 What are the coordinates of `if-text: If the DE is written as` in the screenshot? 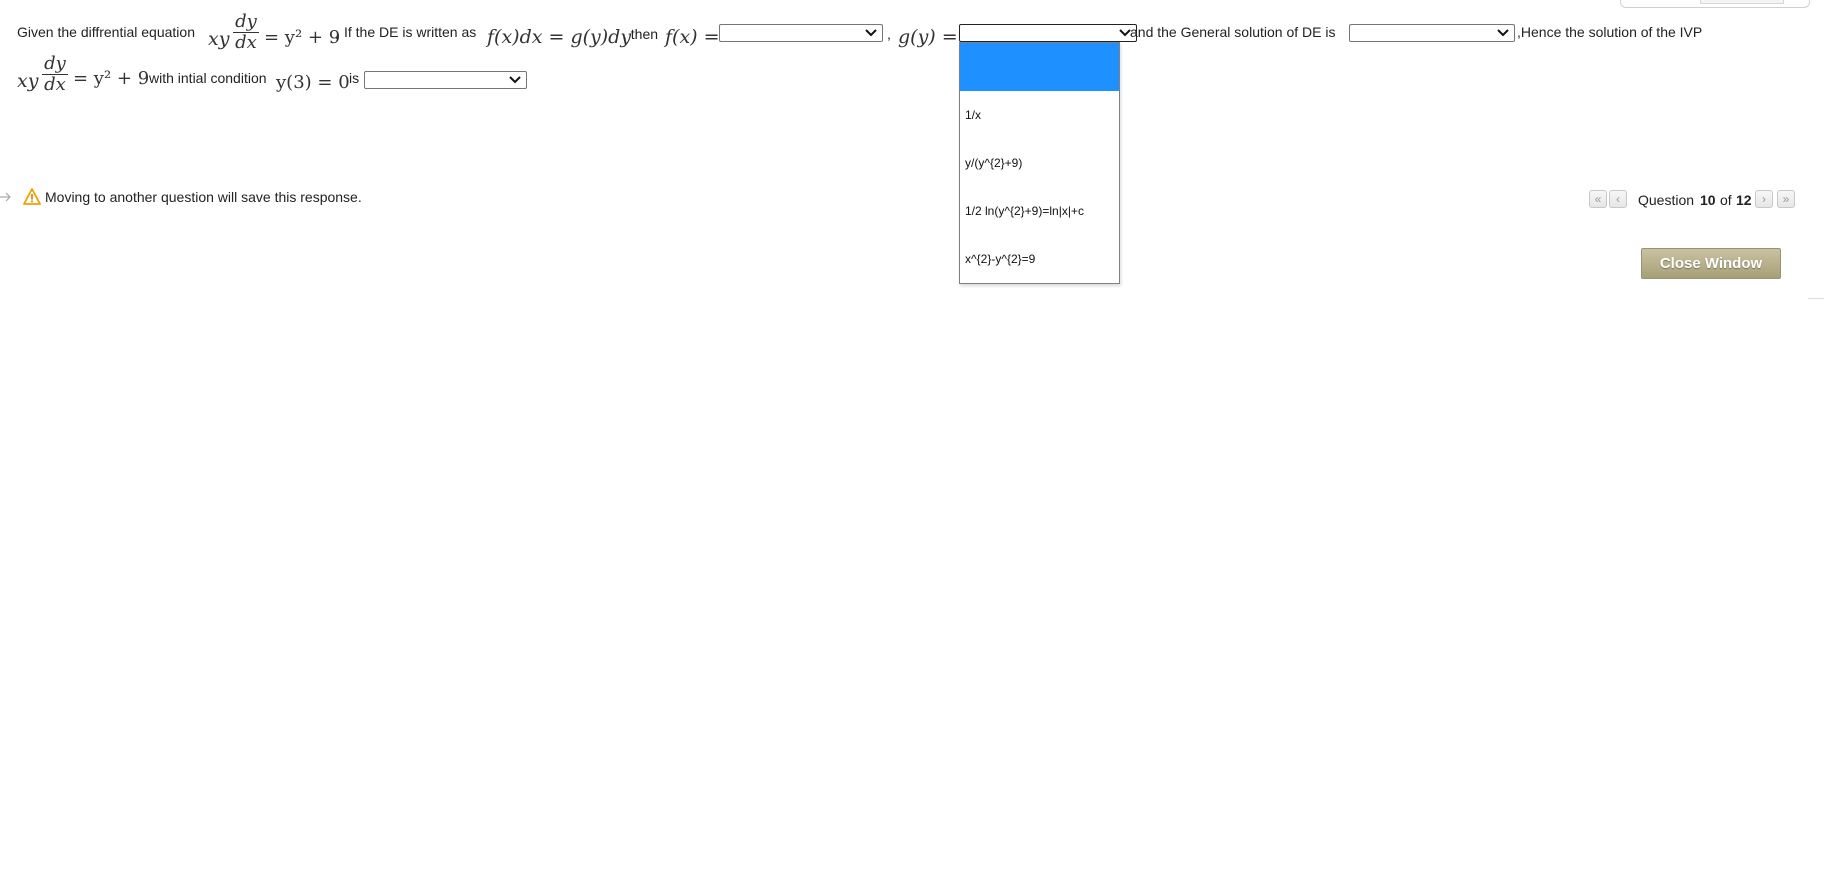 It's located at (410, 32).